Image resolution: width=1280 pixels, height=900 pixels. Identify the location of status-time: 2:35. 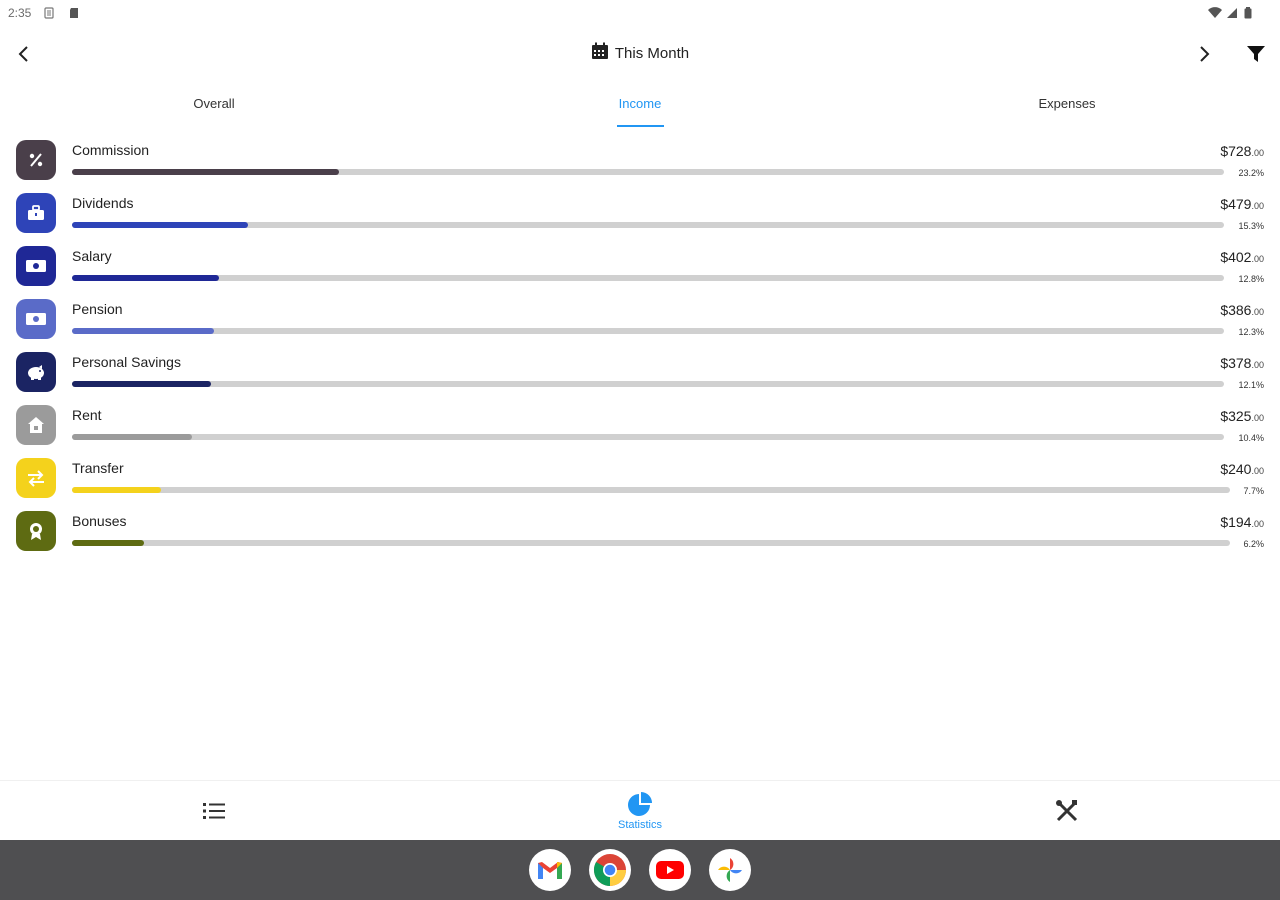
(20, 13).